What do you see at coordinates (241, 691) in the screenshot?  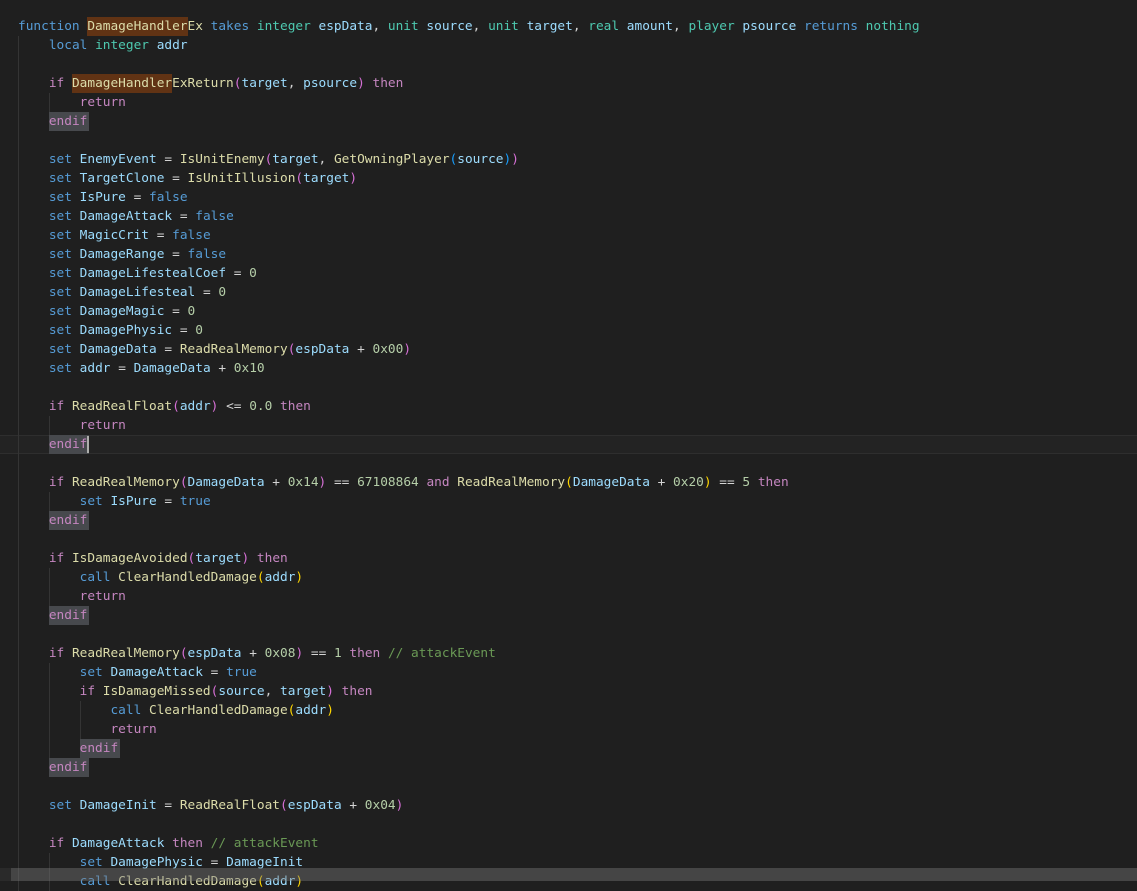 I see `code-token: source` at bounding box center [241, 691].